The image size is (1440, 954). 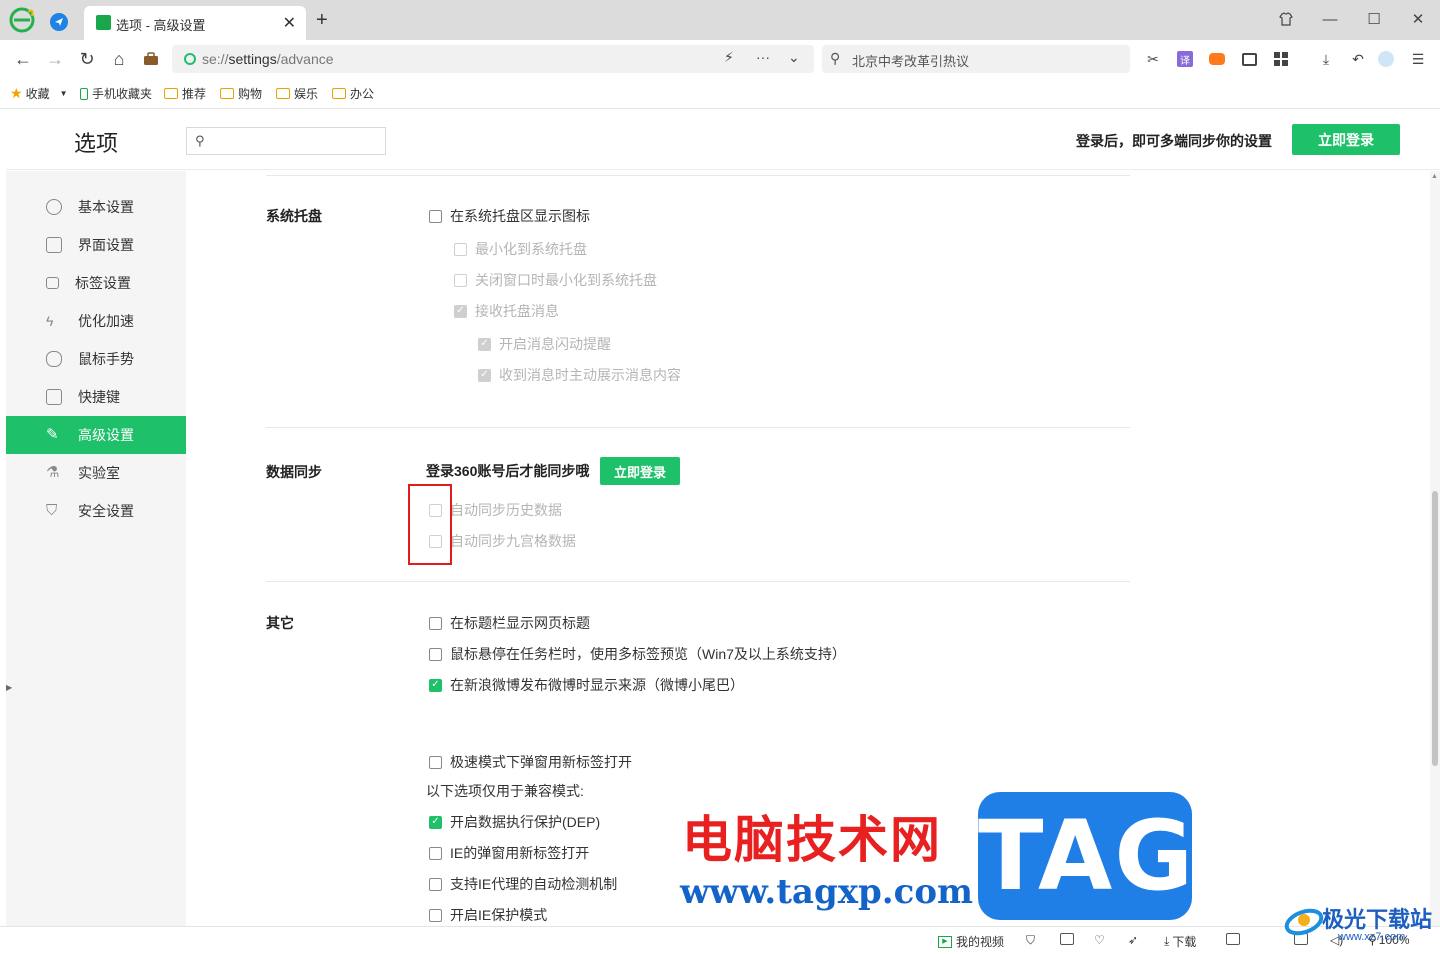 I want to click on sidebar-item-advanced: ✎ 高级设置, so click(x=96, y=435).